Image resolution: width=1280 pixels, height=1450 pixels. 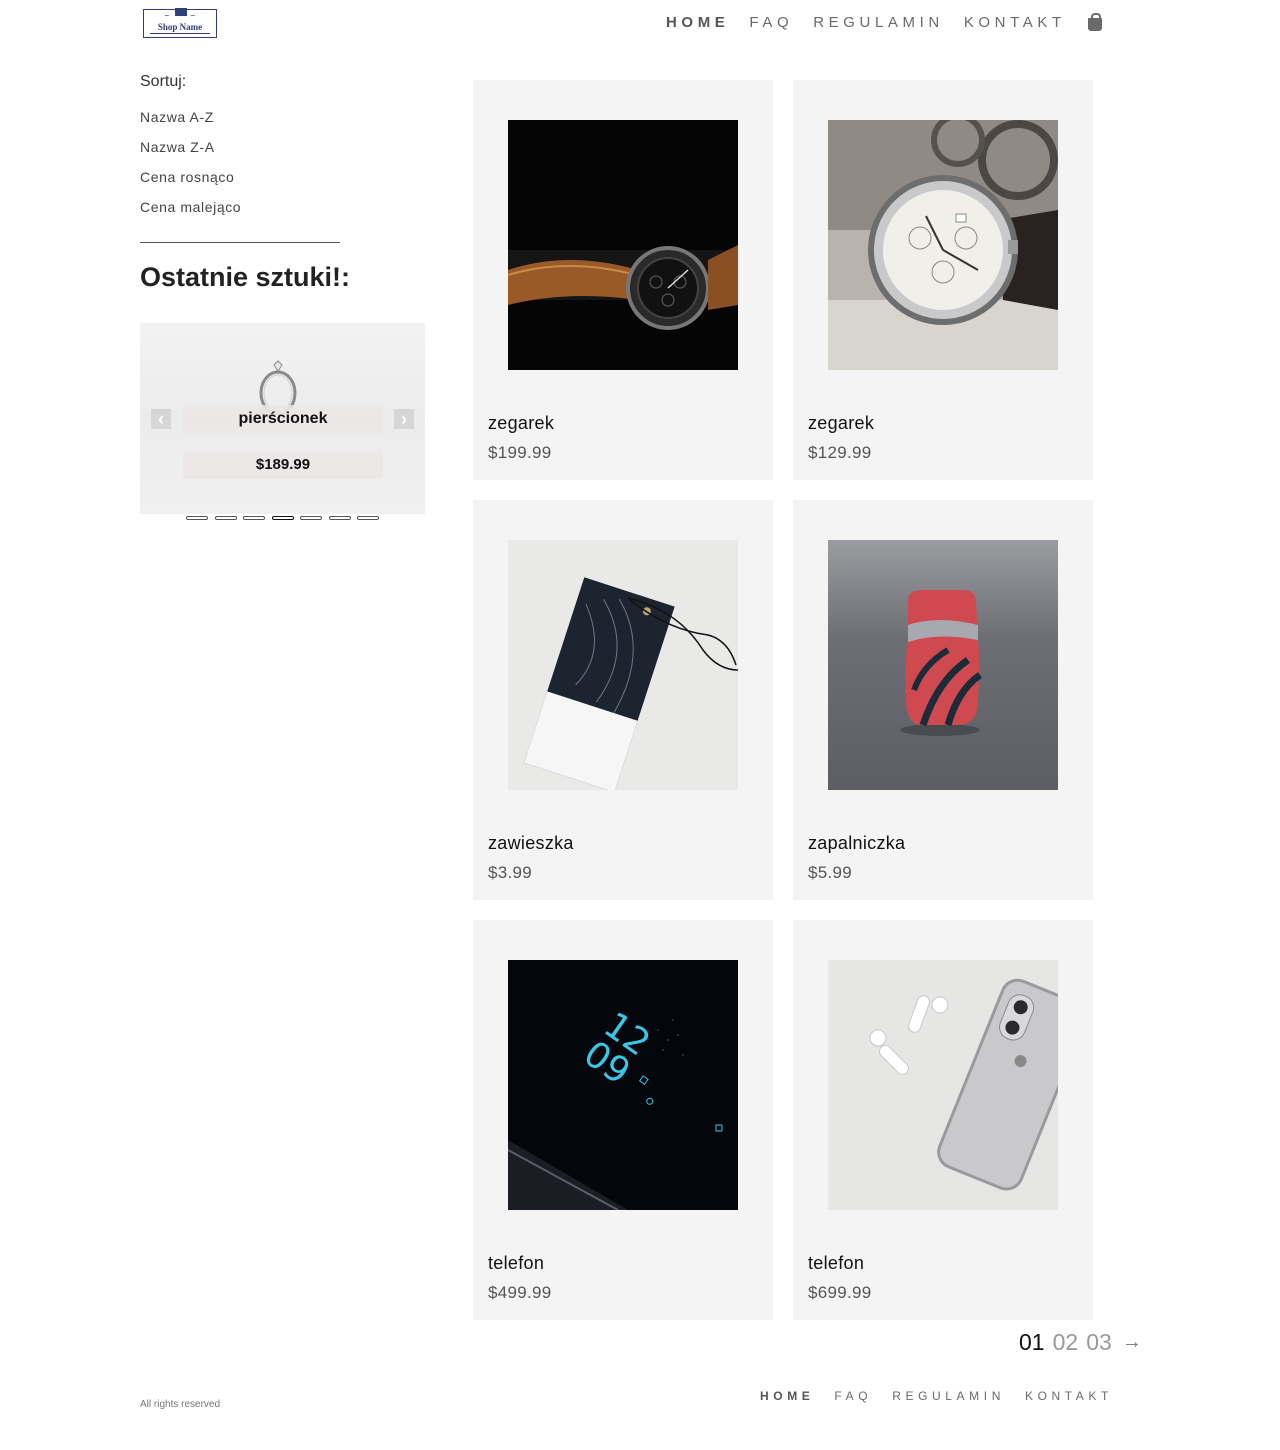 I want to click on product-card: 12 09 telefon $499.99, so click(x=623, y=1120).